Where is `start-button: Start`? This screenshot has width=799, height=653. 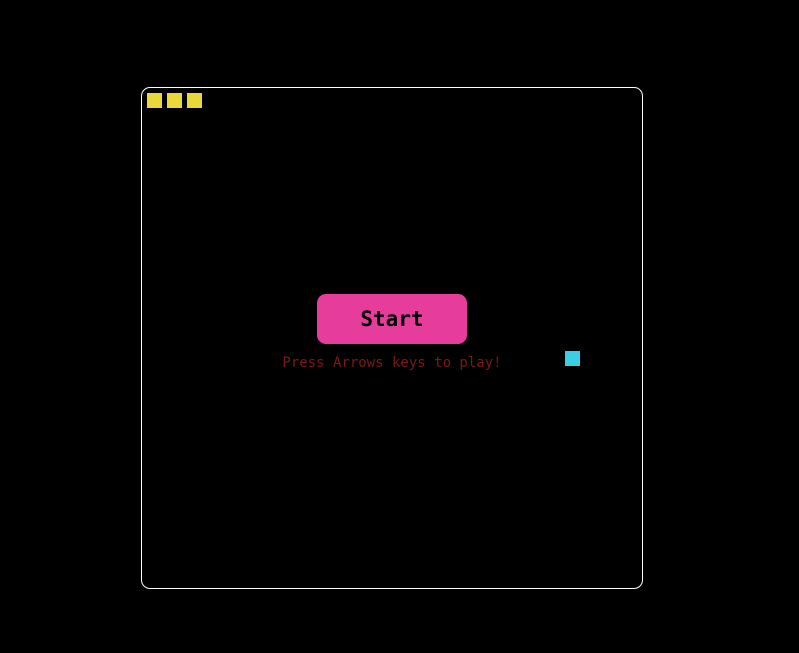 start-button: Start is located at coordinates (392, 319).